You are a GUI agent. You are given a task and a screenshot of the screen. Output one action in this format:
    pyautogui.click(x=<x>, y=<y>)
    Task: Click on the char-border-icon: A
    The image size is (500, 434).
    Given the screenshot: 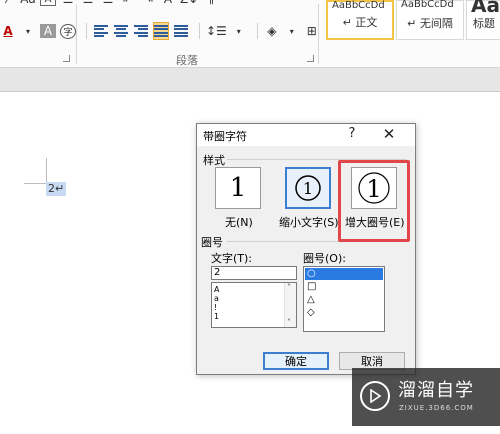 What is the action you would take?
    pyautogui.click(x=48, y=3)
    